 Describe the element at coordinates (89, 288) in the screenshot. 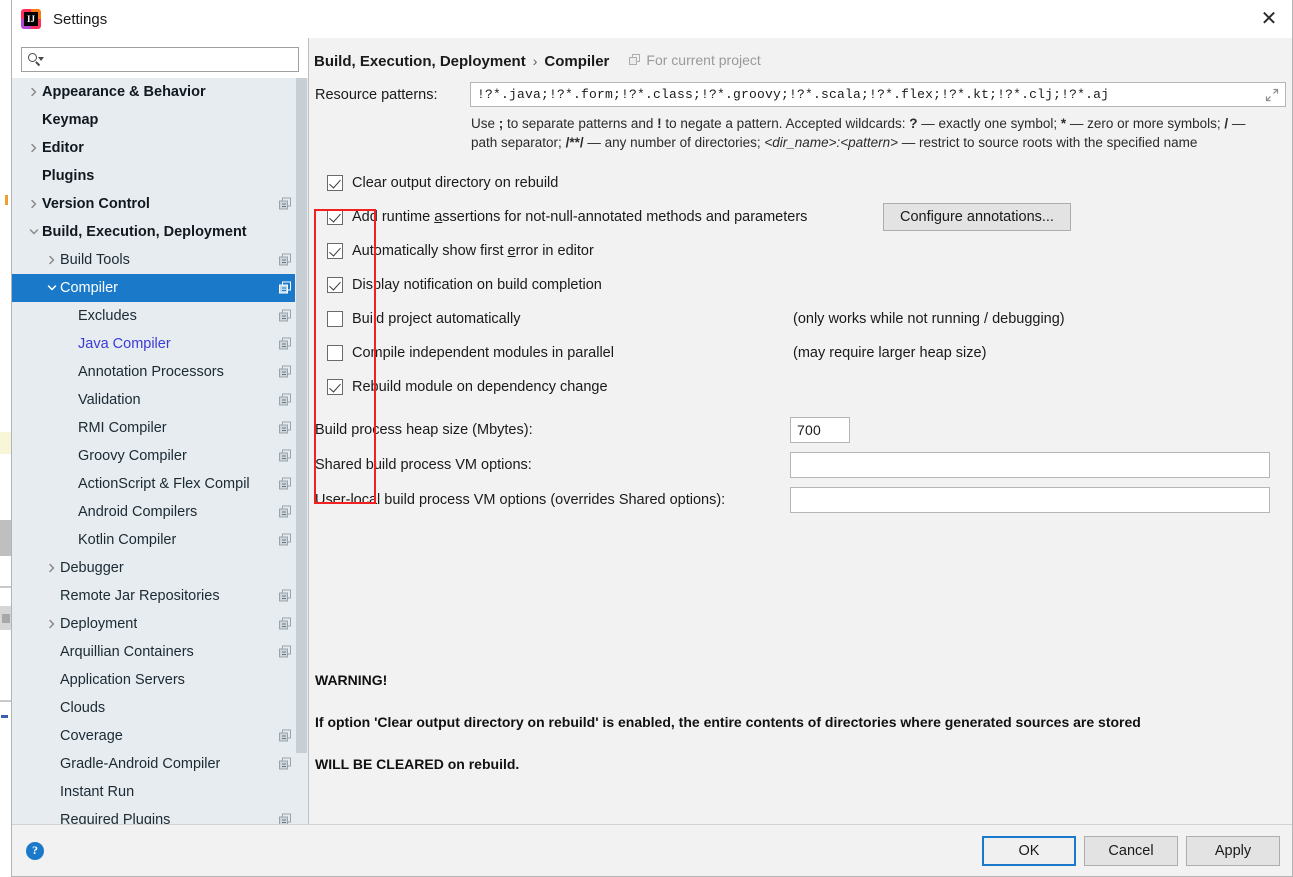

I see `sidebar-item-label: Compiler` at that location.